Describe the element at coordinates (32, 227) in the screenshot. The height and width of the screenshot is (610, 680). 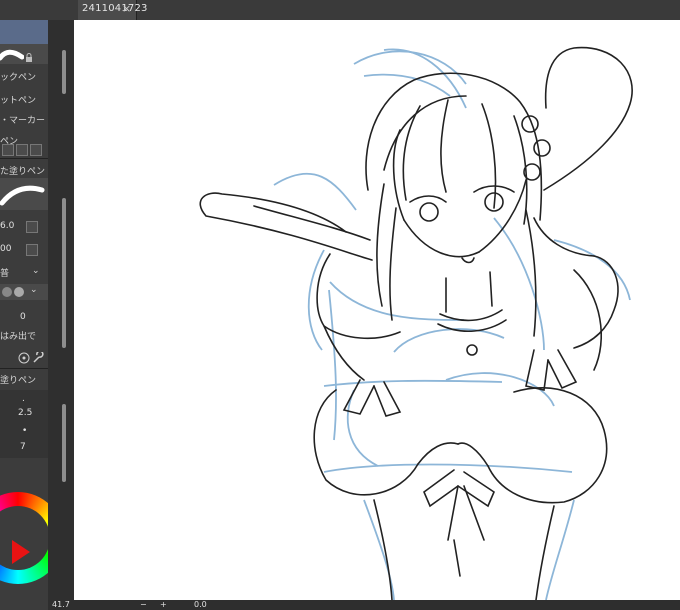
I see `brush-size-settings-icon` at that location.